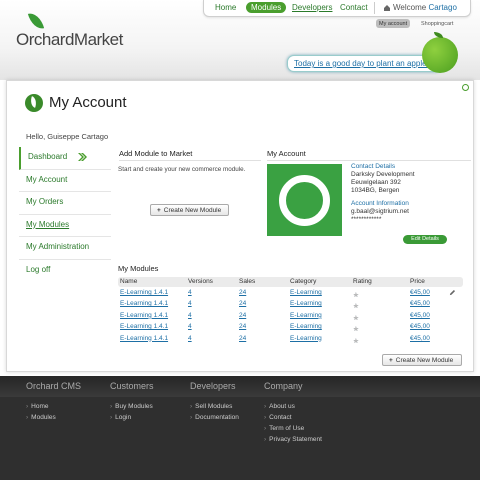 This screenshot has height=480, width=480. What do you see at coordinates (58, 247) in the screenshot?
I see `sidebar-item-label: My Administration` at bounding box center [58, 247].